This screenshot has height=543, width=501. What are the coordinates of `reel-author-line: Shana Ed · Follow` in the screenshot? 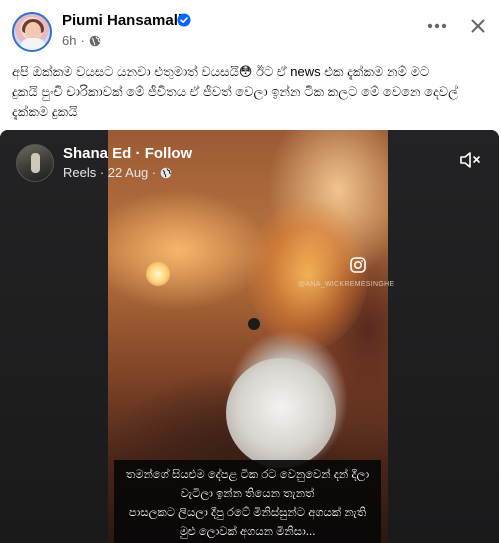 It's located at (127, 153).